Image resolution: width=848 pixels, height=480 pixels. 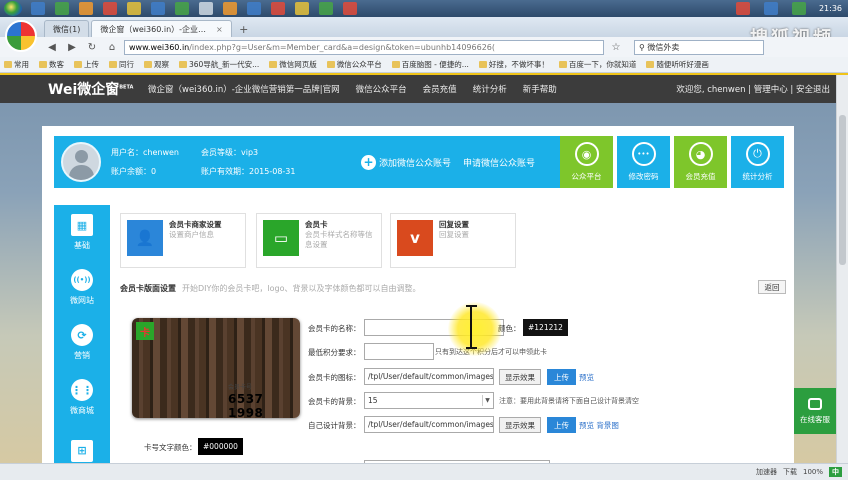 What do you see at coordinates (813, 472) in the screenshot?
I see `statusbar-zoom: 100%` at bounding box center [813, 472].